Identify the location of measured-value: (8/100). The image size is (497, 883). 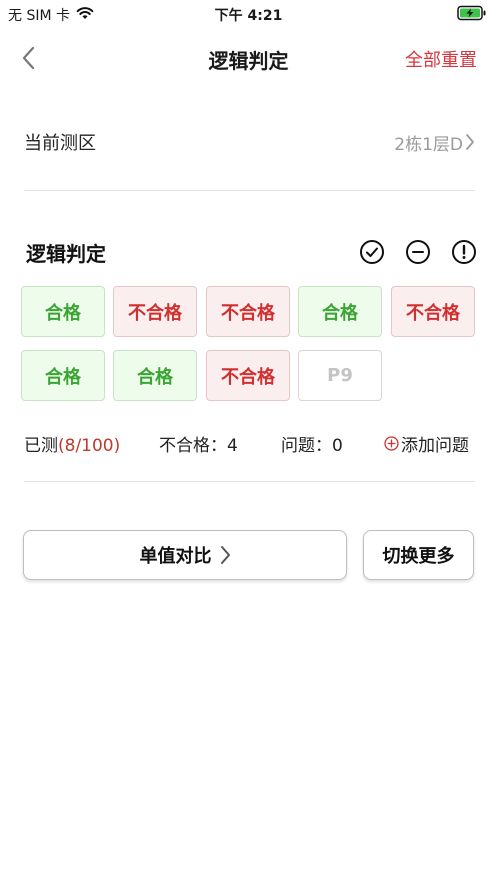
(89, 445).